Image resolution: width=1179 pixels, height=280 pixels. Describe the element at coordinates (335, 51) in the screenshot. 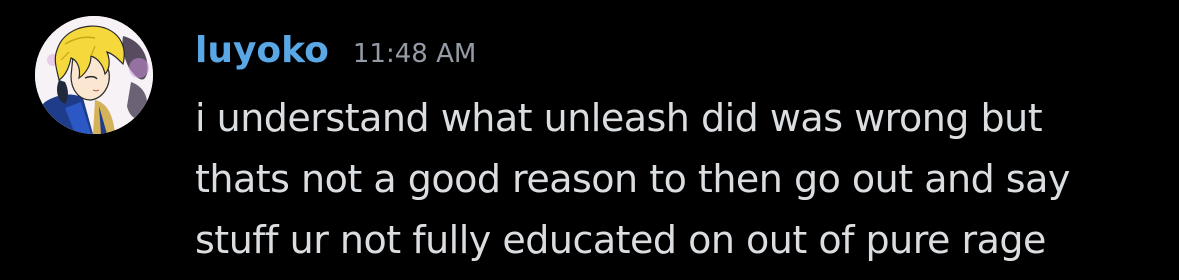

I see `message-header: luyoko 11:48 AM` at that location.